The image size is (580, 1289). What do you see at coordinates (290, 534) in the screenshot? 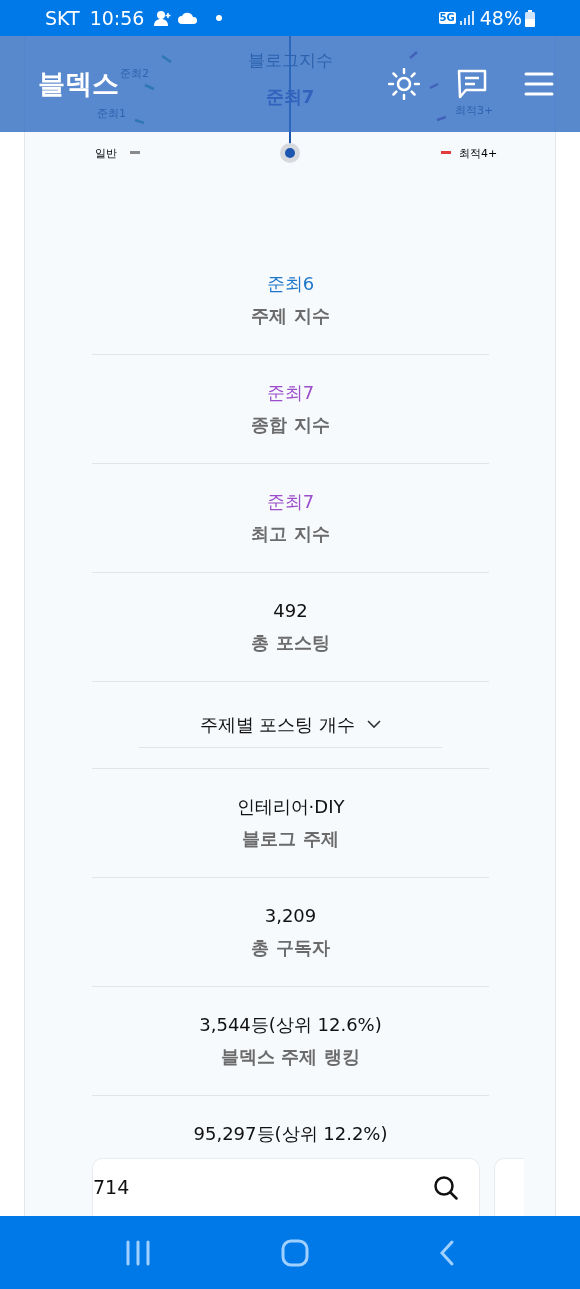
I see `stat-label: 최고 지수` at bounding box center [290, 534].